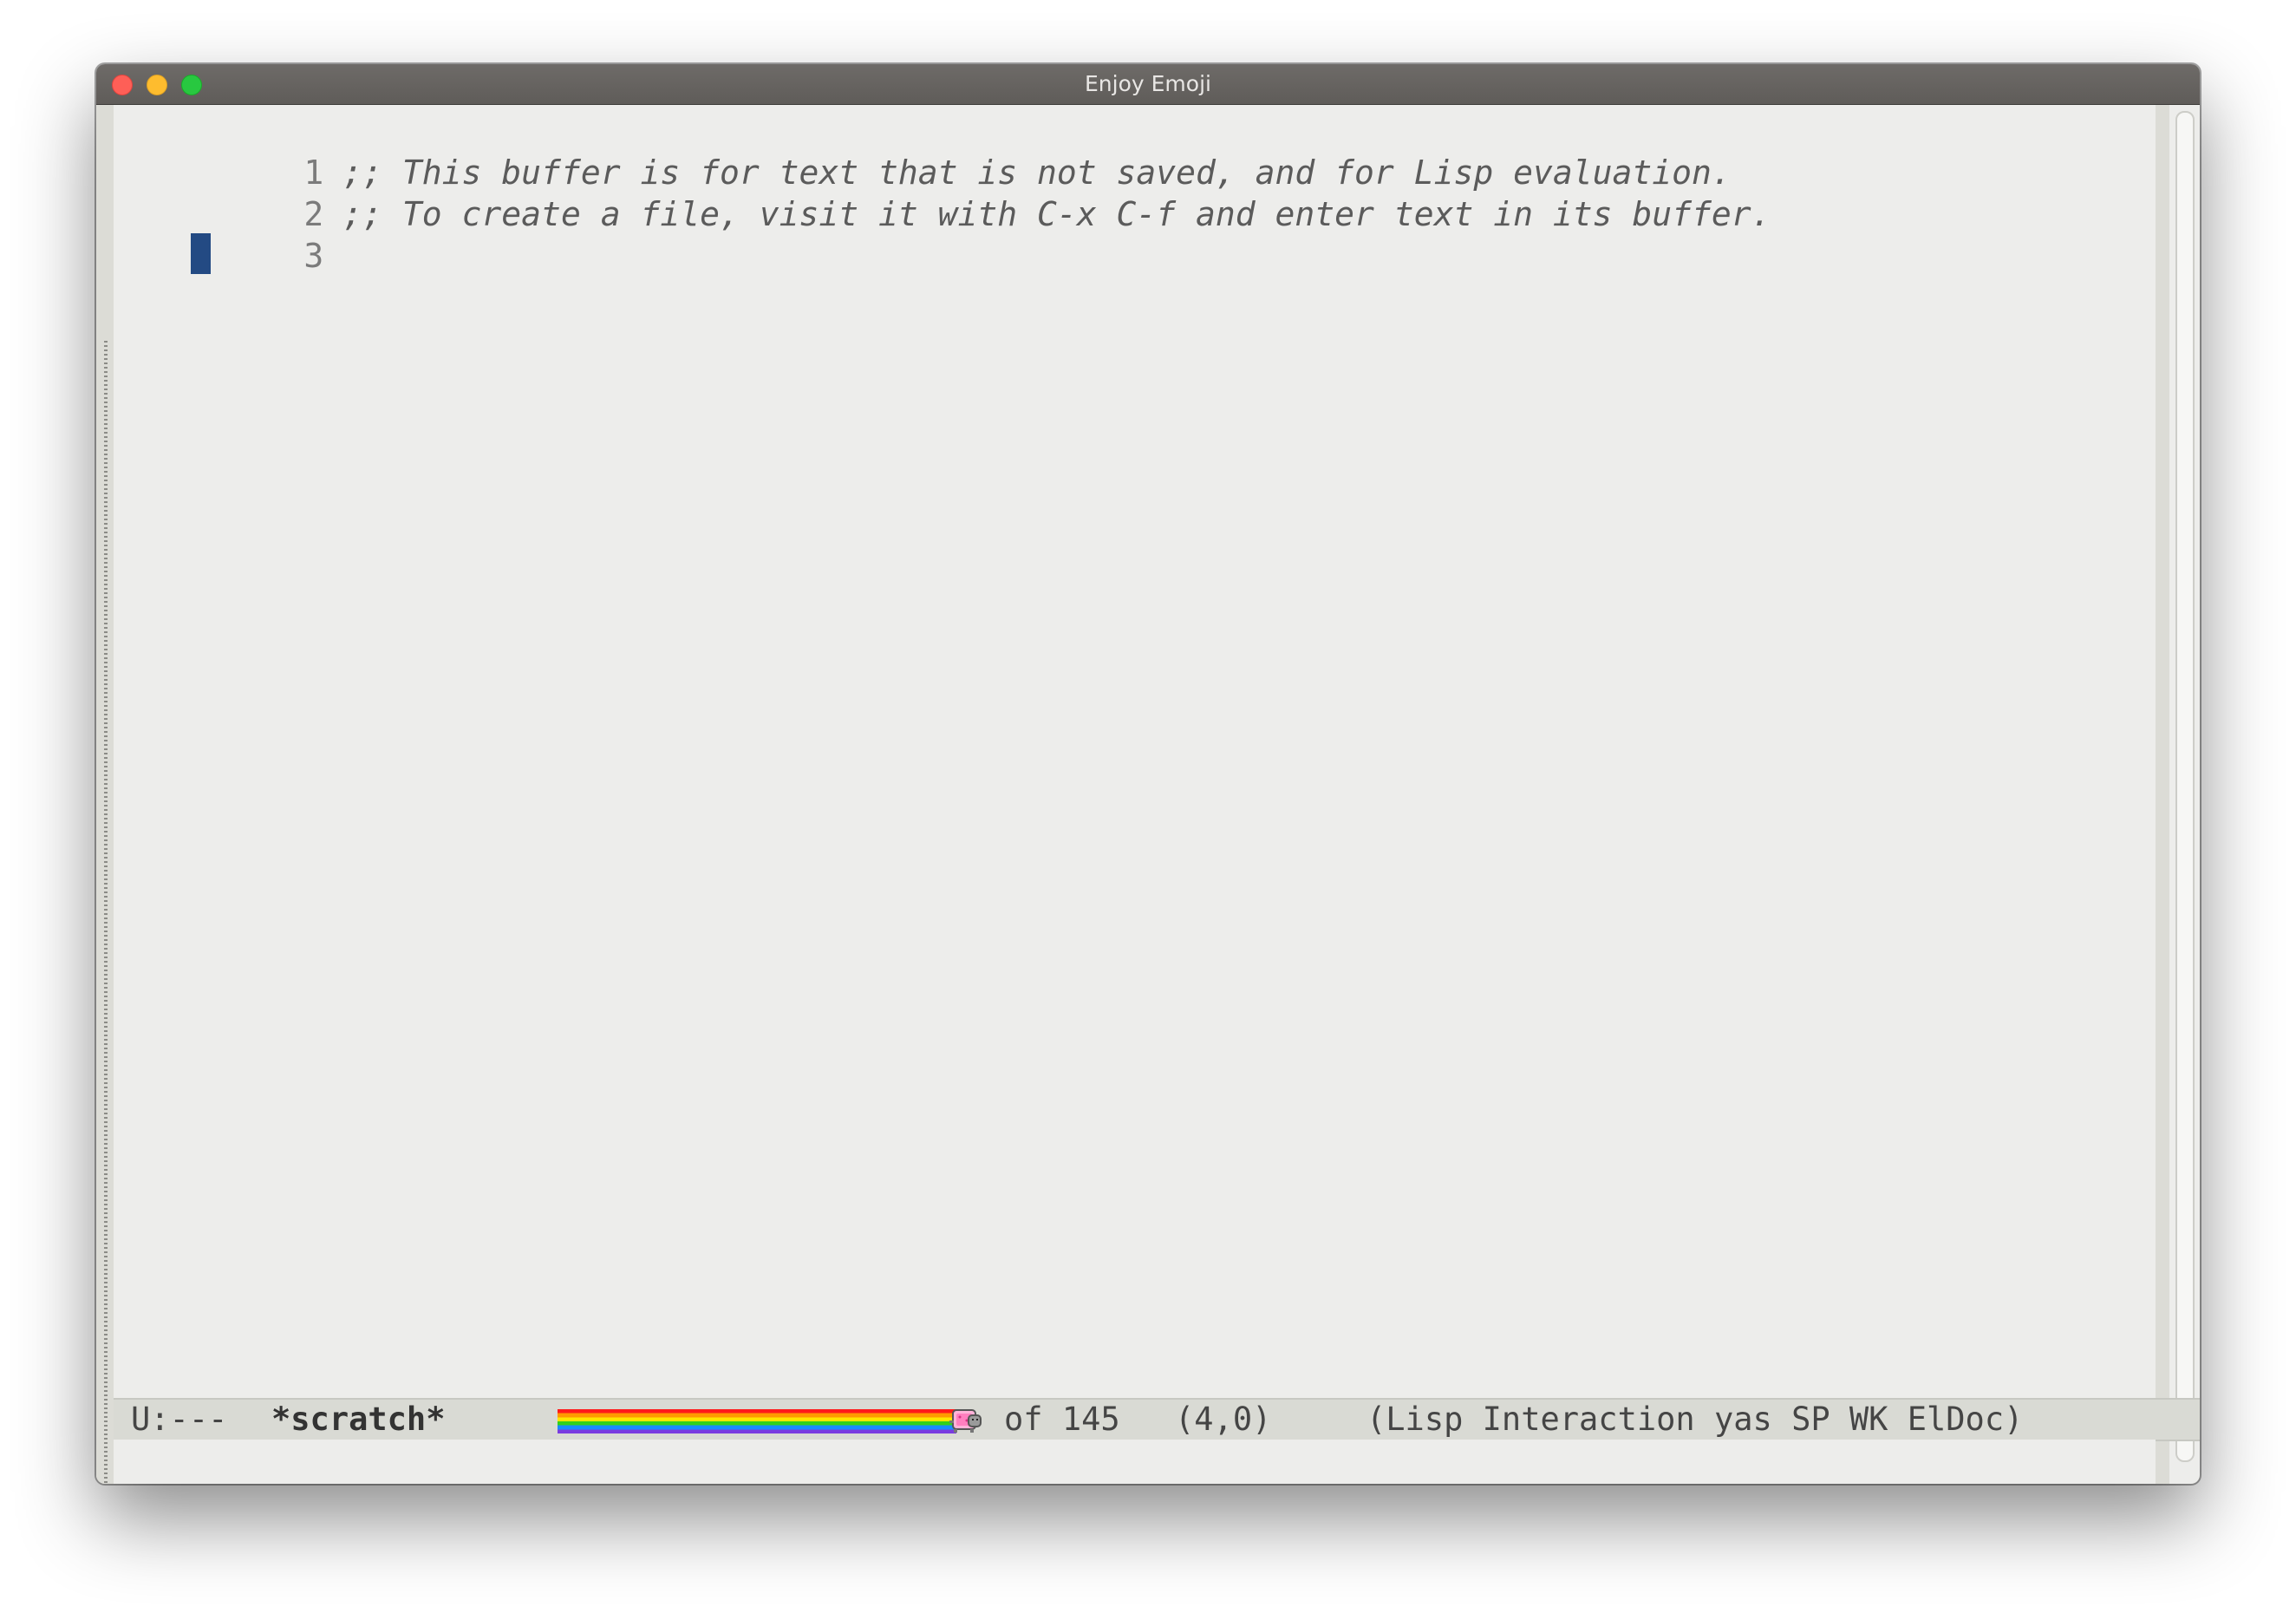 This screenshot has width=2296, height=1613. What do you see at coordinates (2163, 794) in the screenshot?
I see `right-fringe` at bounding box center [2163, 794].